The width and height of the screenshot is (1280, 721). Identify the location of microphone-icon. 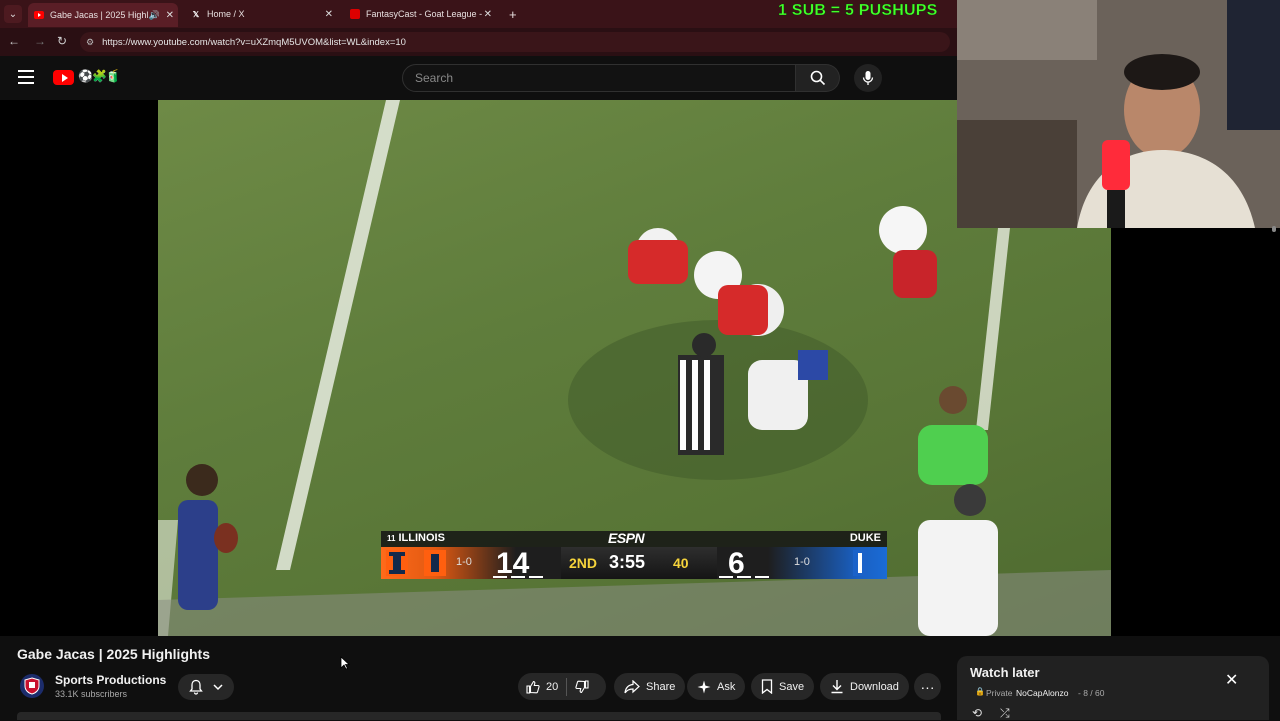
(868, 78).